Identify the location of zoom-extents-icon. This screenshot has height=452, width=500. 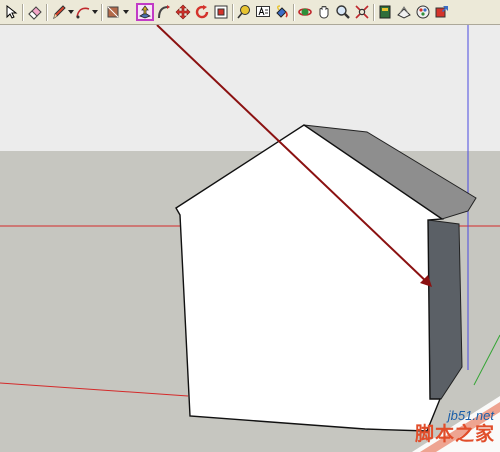
(362, 12).